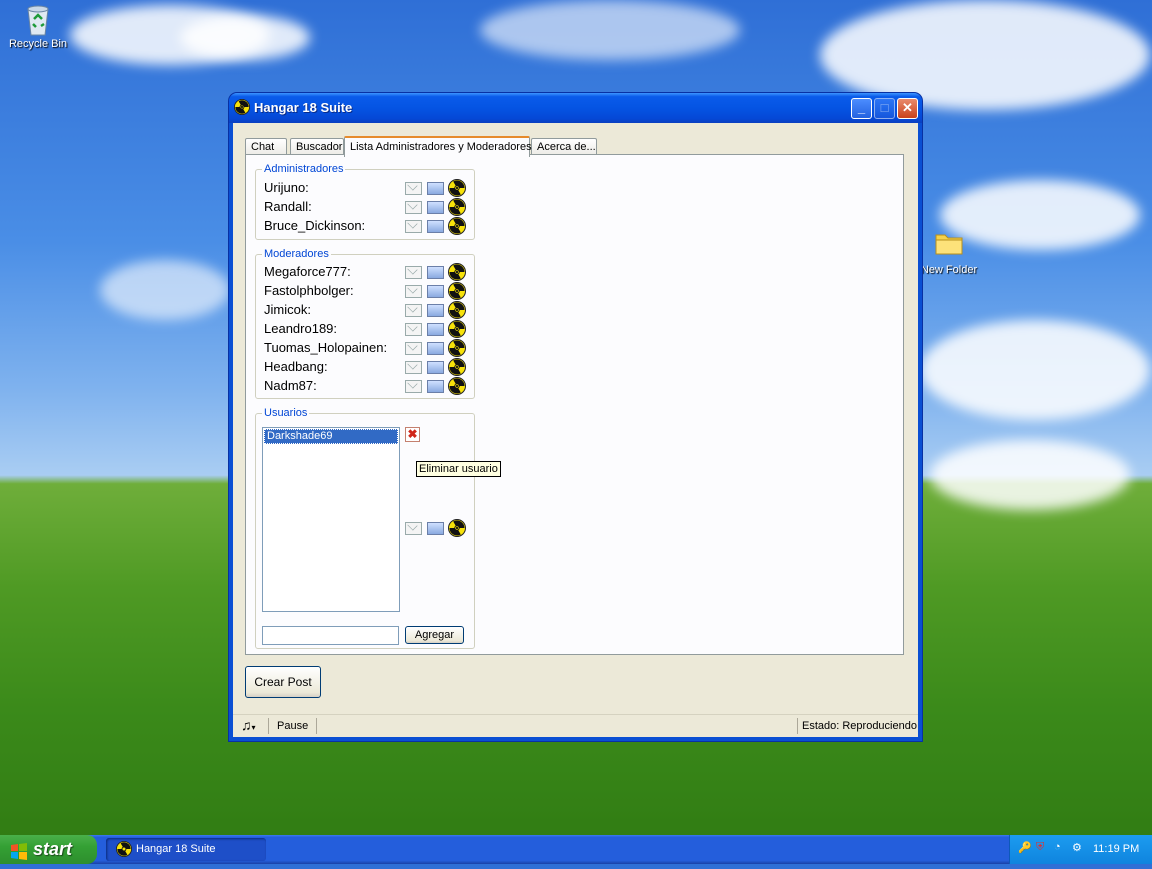 Image resolution: width=1152 pixels, height=869 pixels. Describe the element at coordinates (949, 270) in the screenshot. I see `desktop-icon-label: New Folder` at that location.